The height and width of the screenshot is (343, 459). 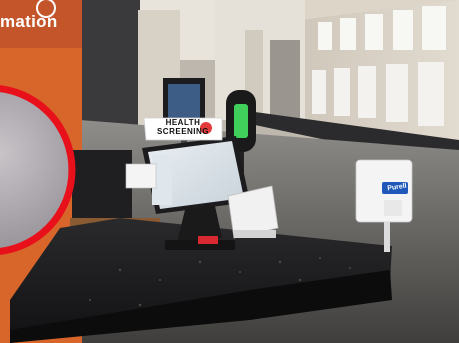 What do you see at coordinates (285, 80) in the screenshot?
I see `back-doorway` at bounding box center [285, 80].